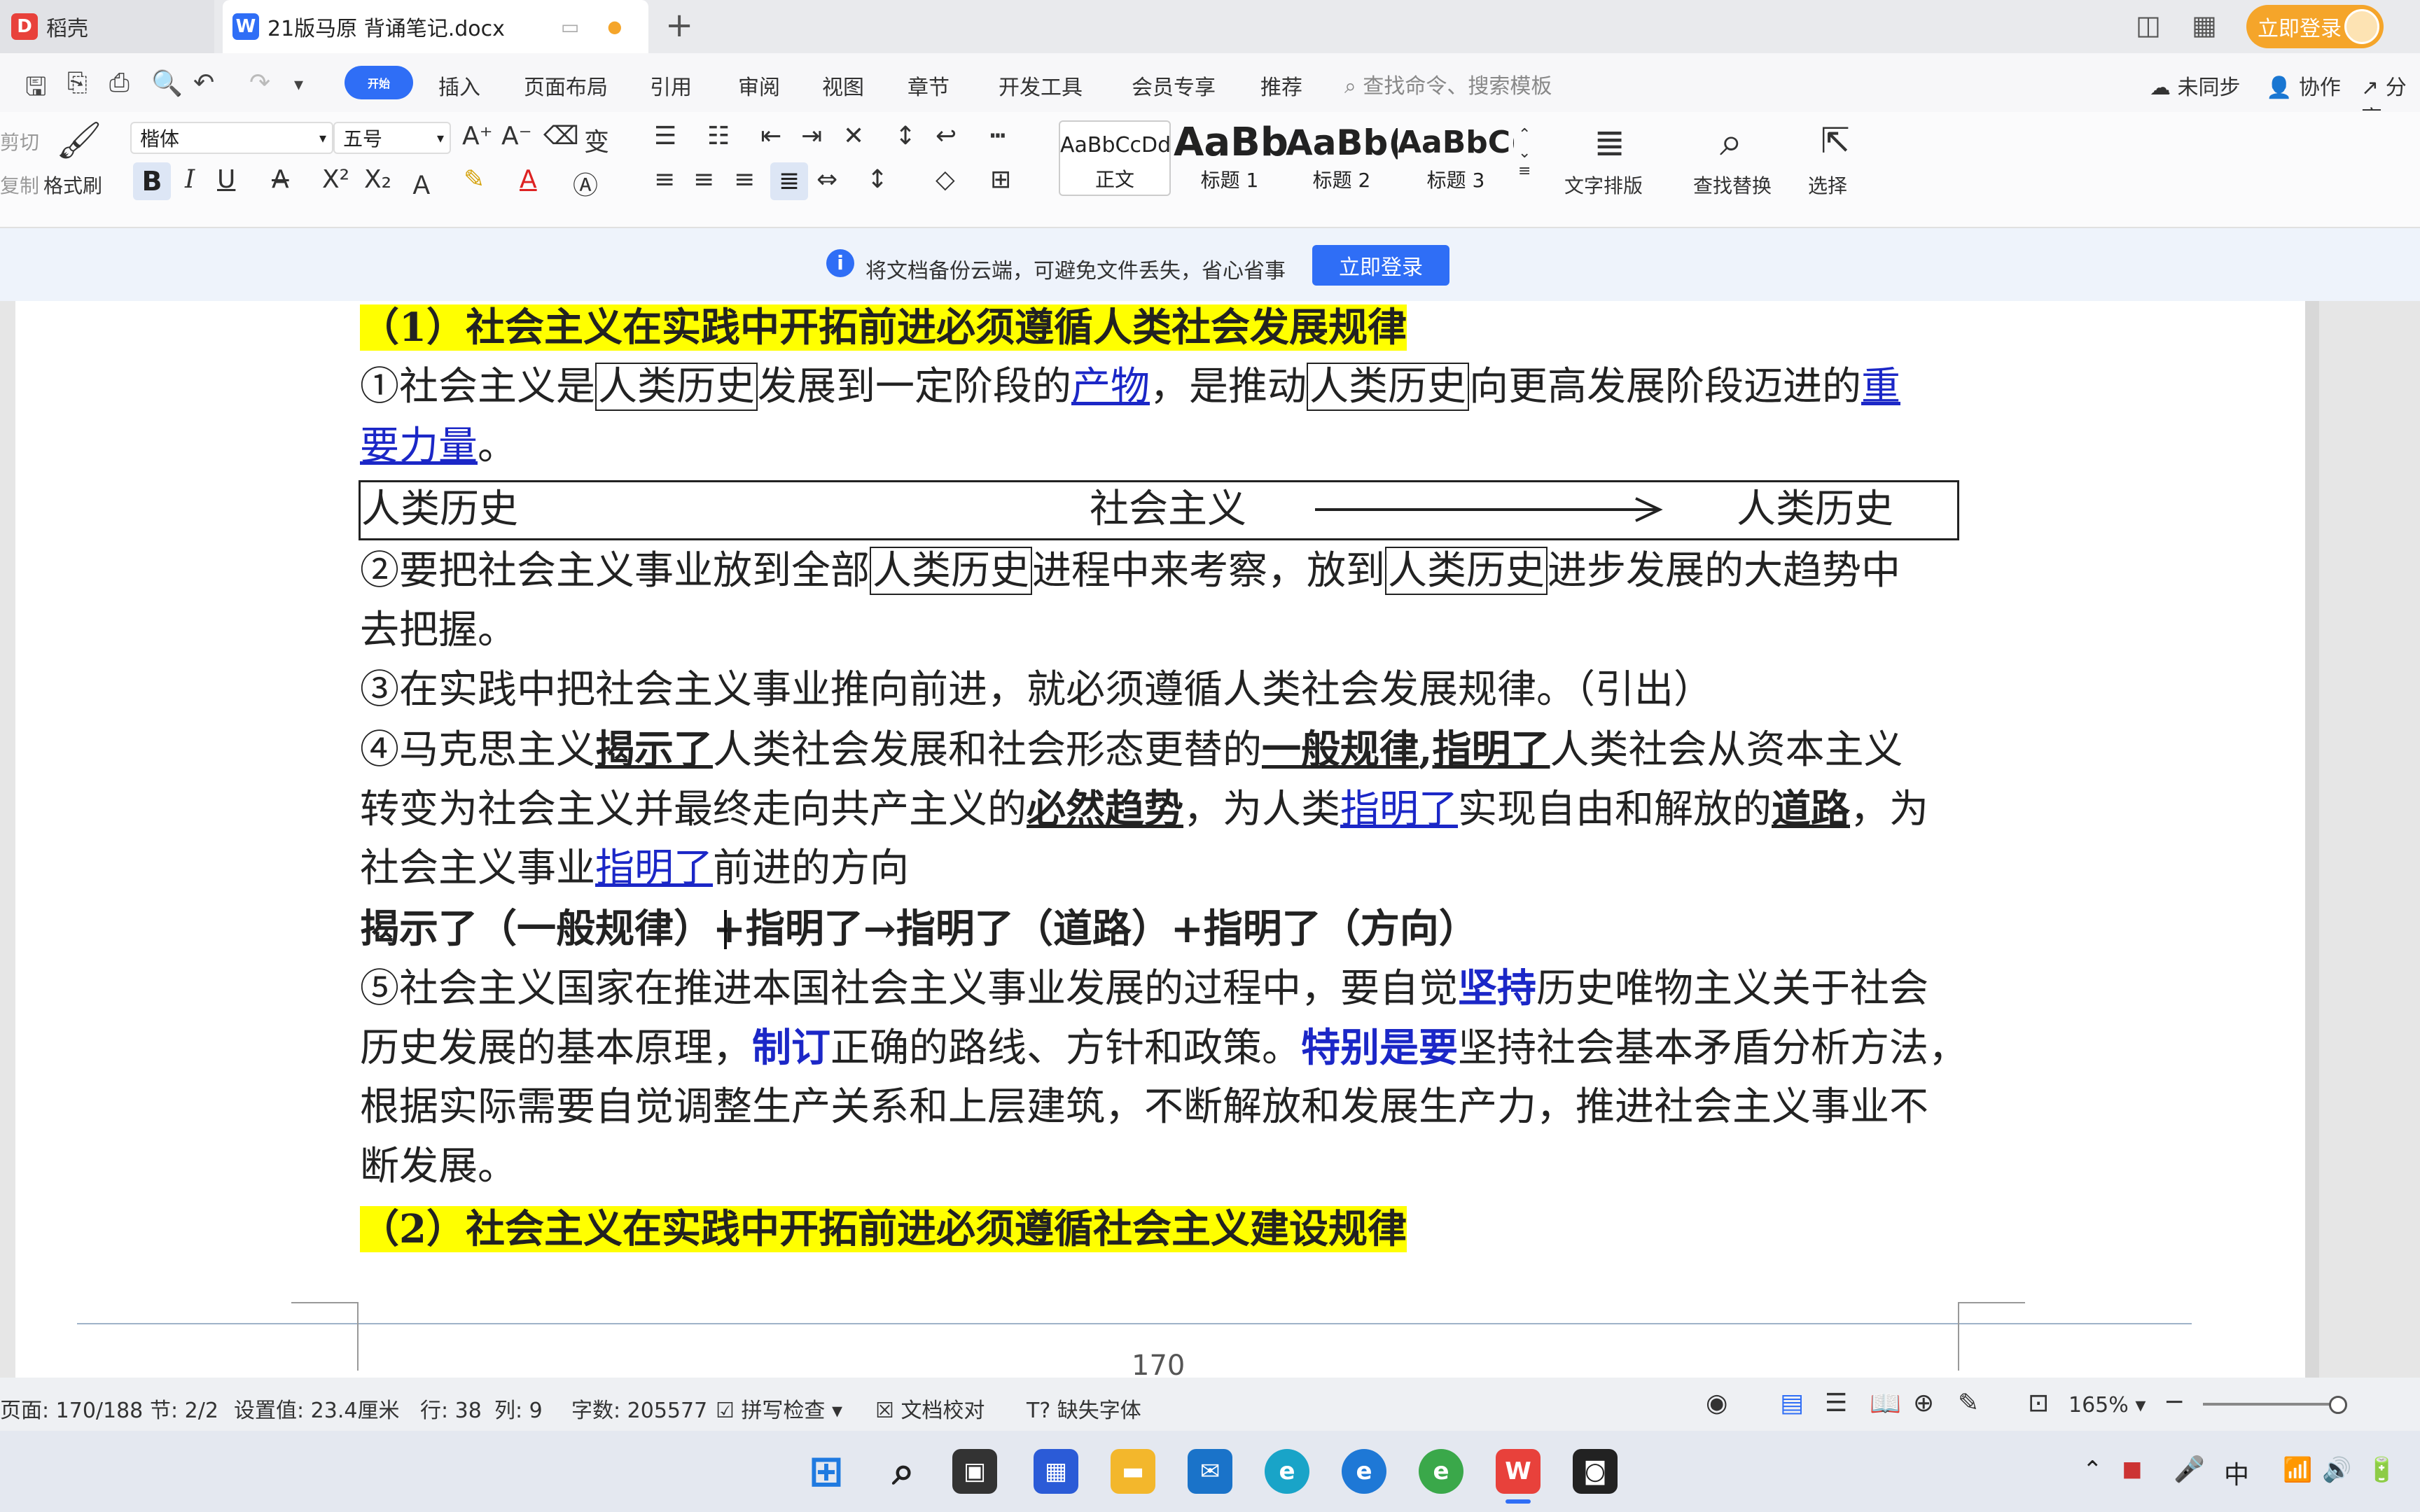 This screenshot has height=1512, width=2420. Describe the element at coordinates (826, 1471) in the screenshot. I see `windows-start-icon: ⊞` at that location.